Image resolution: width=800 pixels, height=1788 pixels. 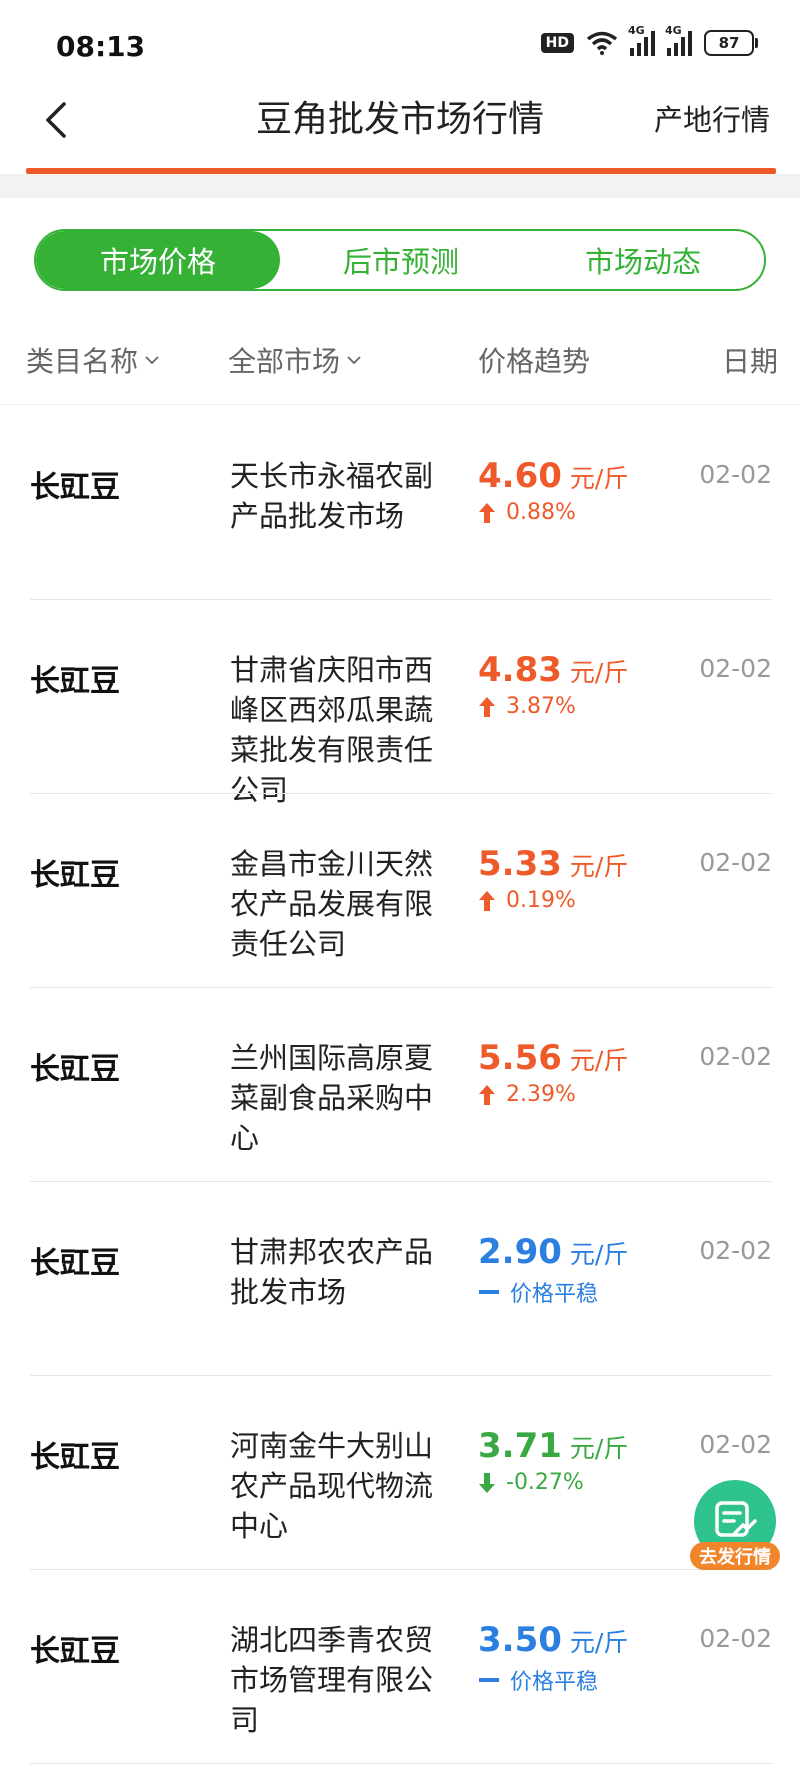 I want to click on price-trend: 3.87%, so click(x=553, y=706).